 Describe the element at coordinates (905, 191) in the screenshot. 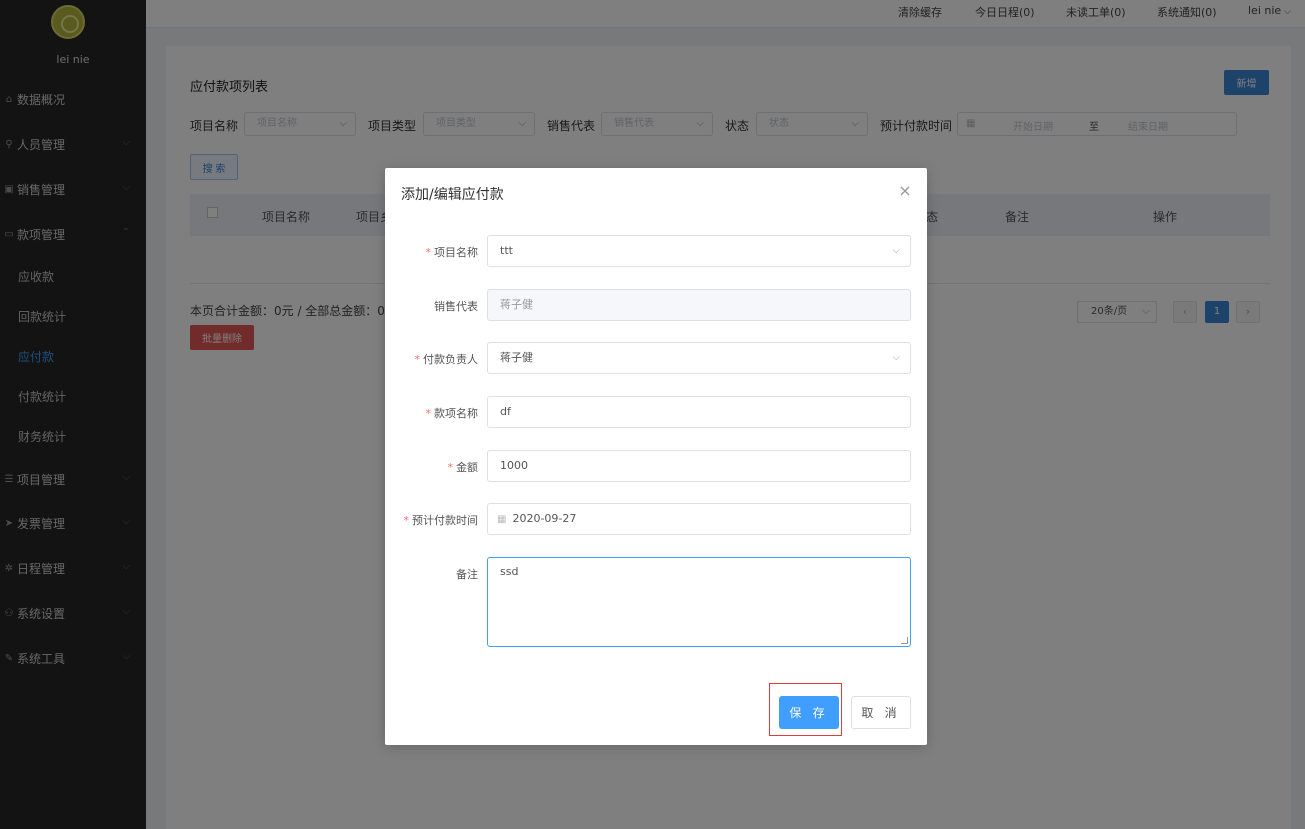

I see `close-icon: ×` at that location.